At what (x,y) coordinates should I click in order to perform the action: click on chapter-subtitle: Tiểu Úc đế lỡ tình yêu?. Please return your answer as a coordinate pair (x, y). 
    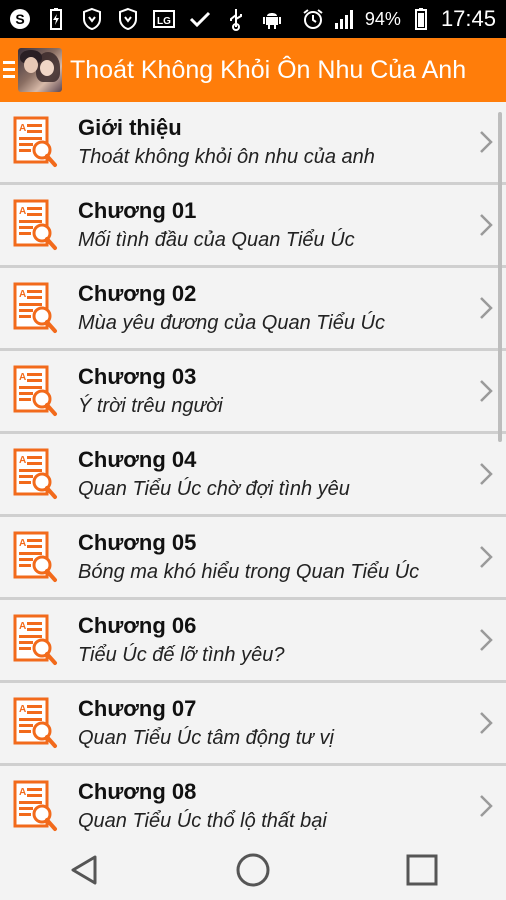
    Looking at the image, I should click on (181, 655).